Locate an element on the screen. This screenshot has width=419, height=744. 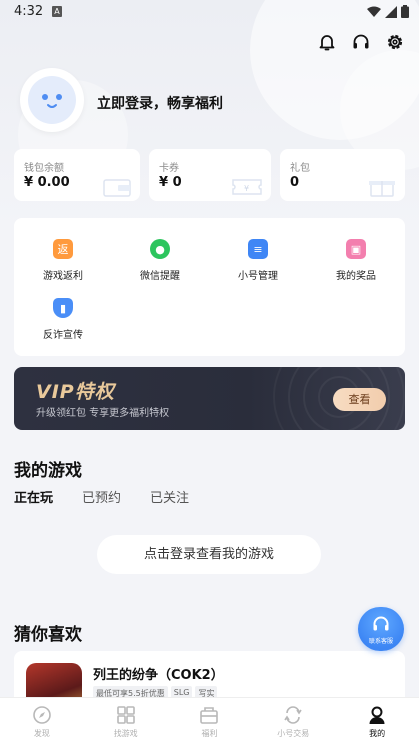
nav-discover: 发现 is located at coordinates (42, 721).